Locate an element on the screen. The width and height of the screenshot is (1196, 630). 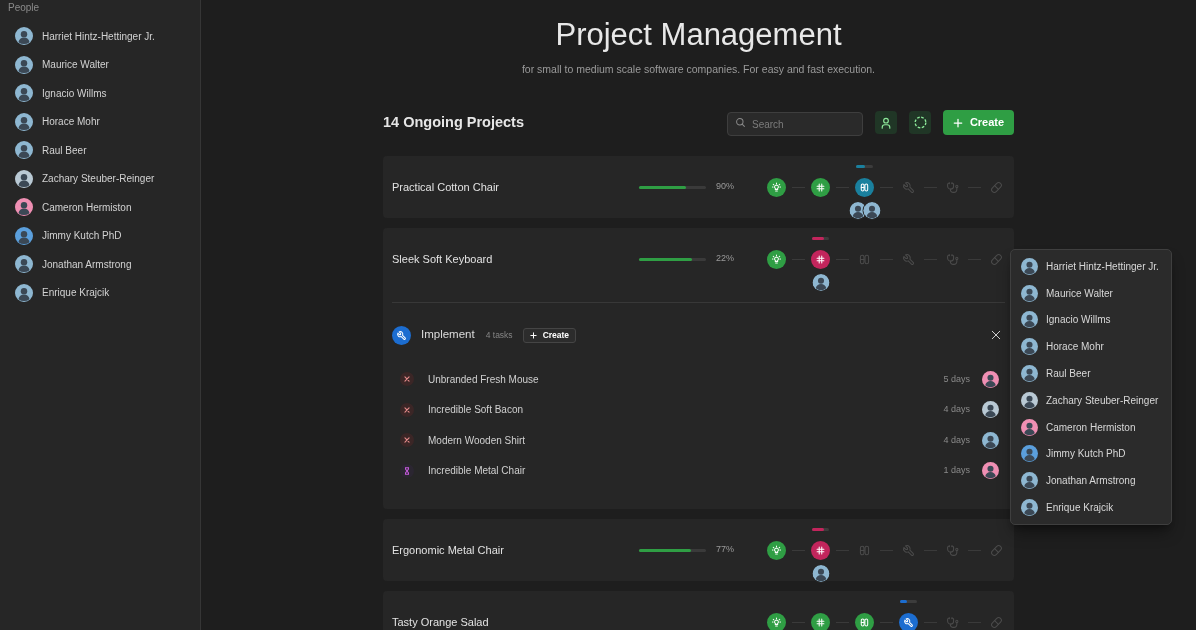
project-name: Practical Cotton Chair is located at coordinates (446, 187).